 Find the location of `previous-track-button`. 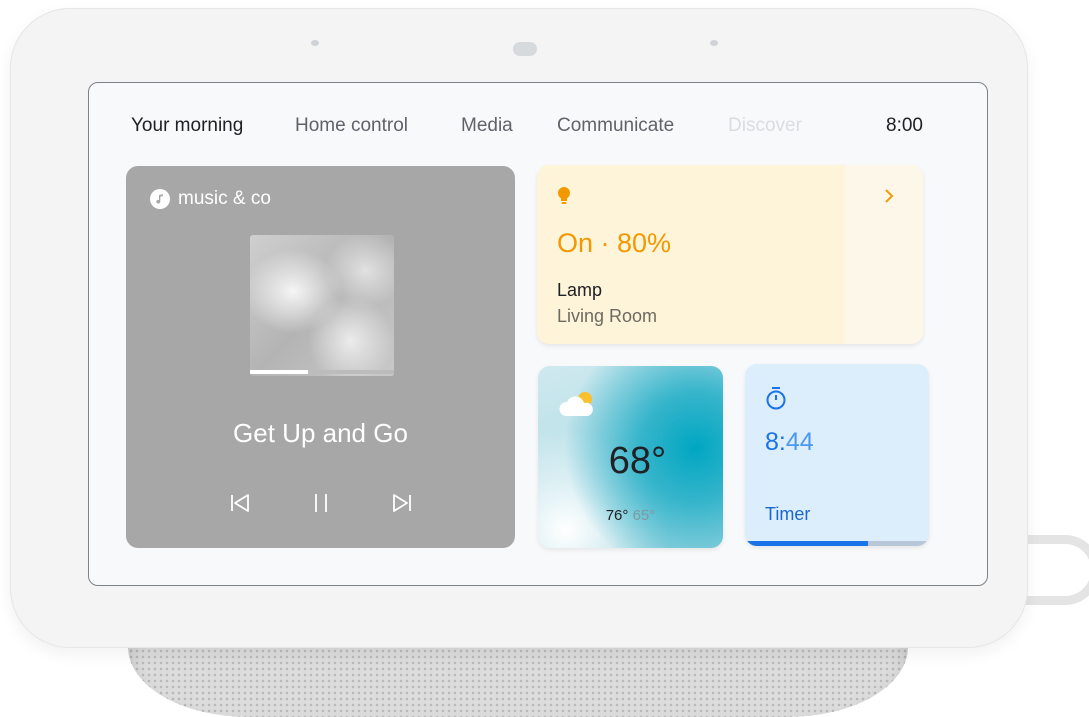

previous-track-button is located at coordinates (240, 503).